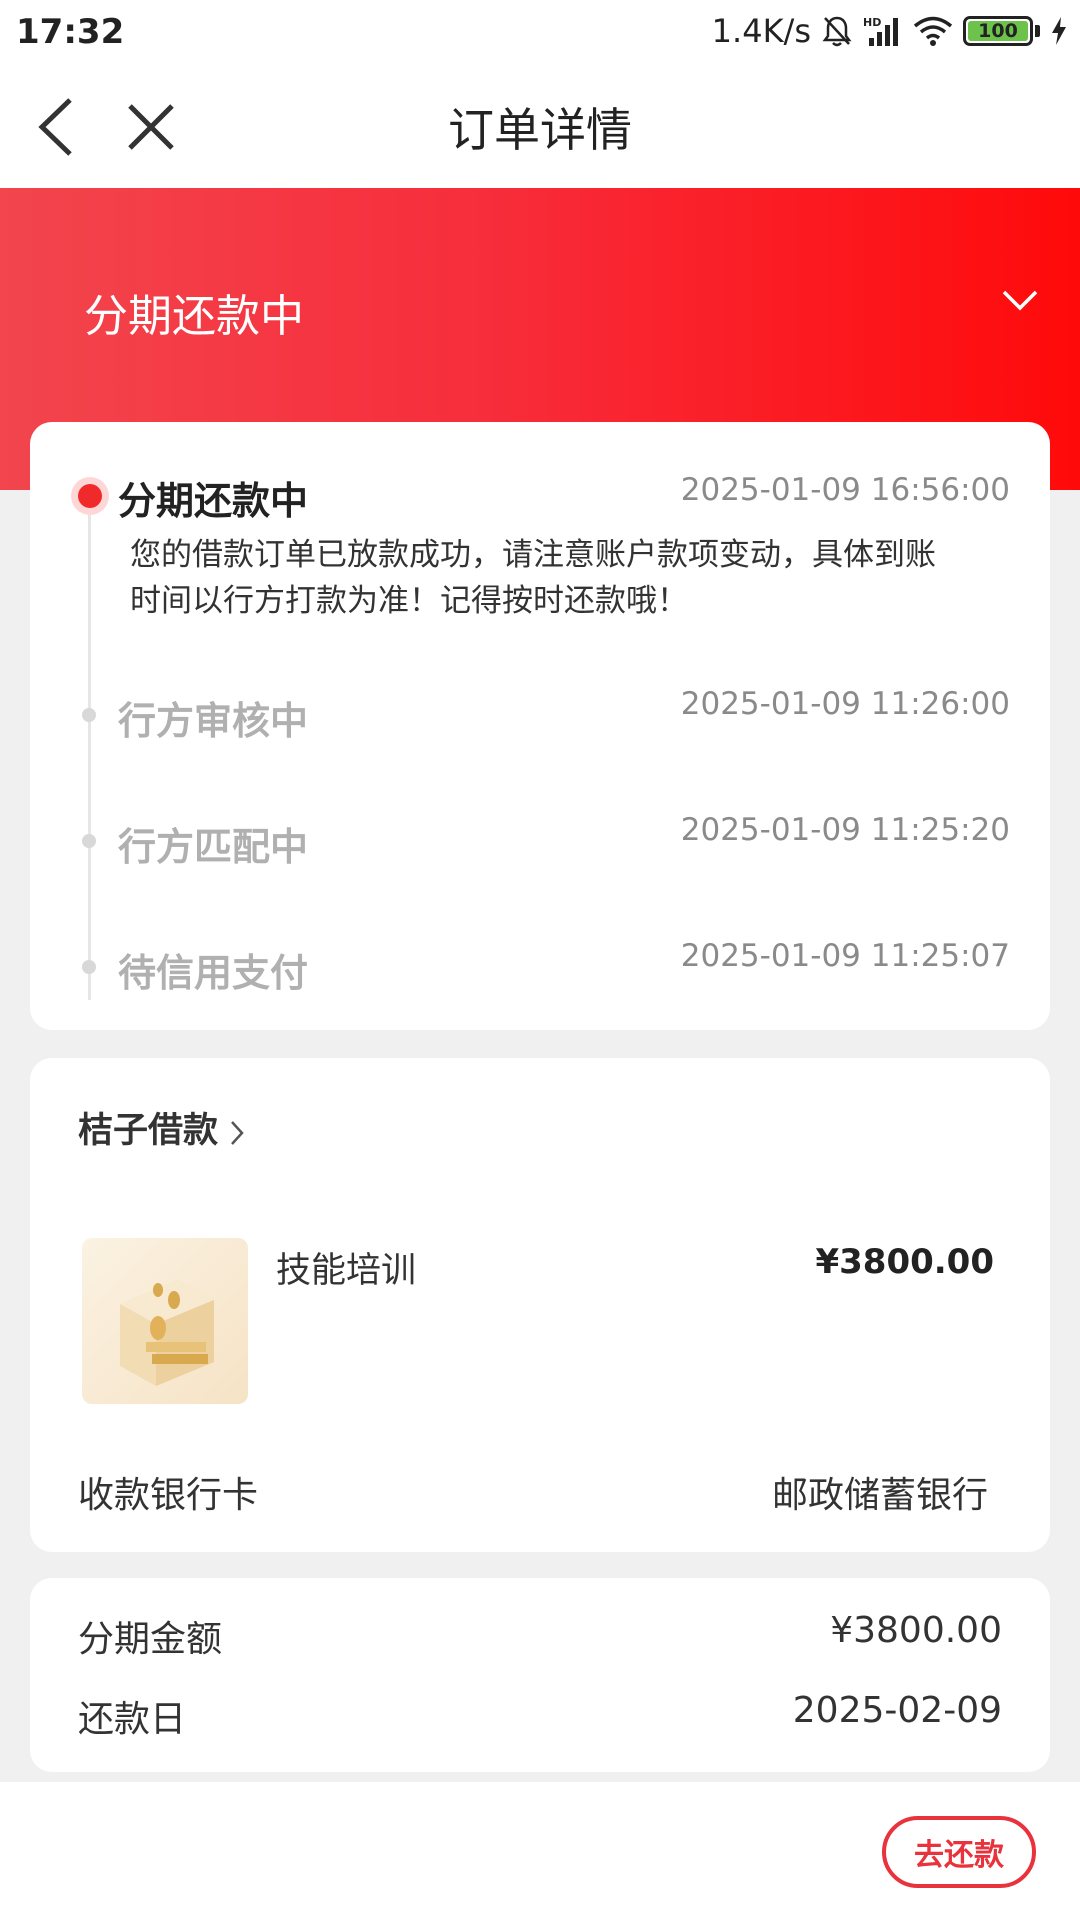  What do you see at coordinates (165, 1321) in the screenshot?
I see `product-thumbnail` at bounding box center [165, 1321].